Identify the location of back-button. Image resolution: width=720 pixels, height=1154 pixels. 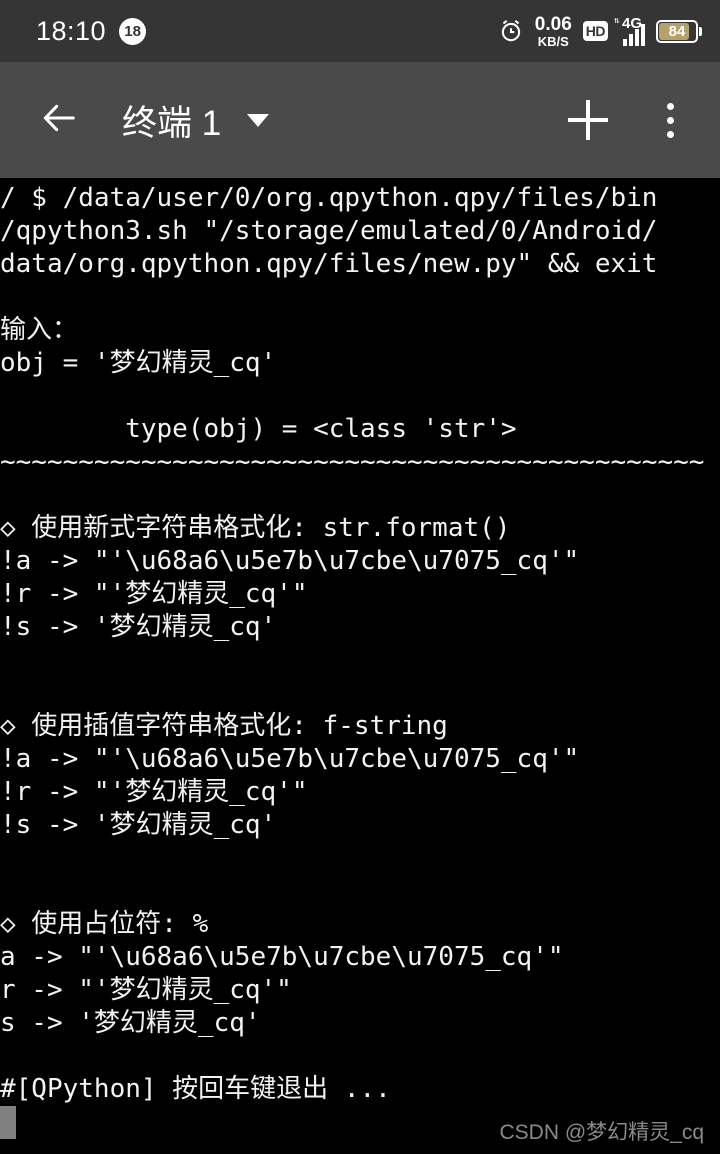
(60, 120).